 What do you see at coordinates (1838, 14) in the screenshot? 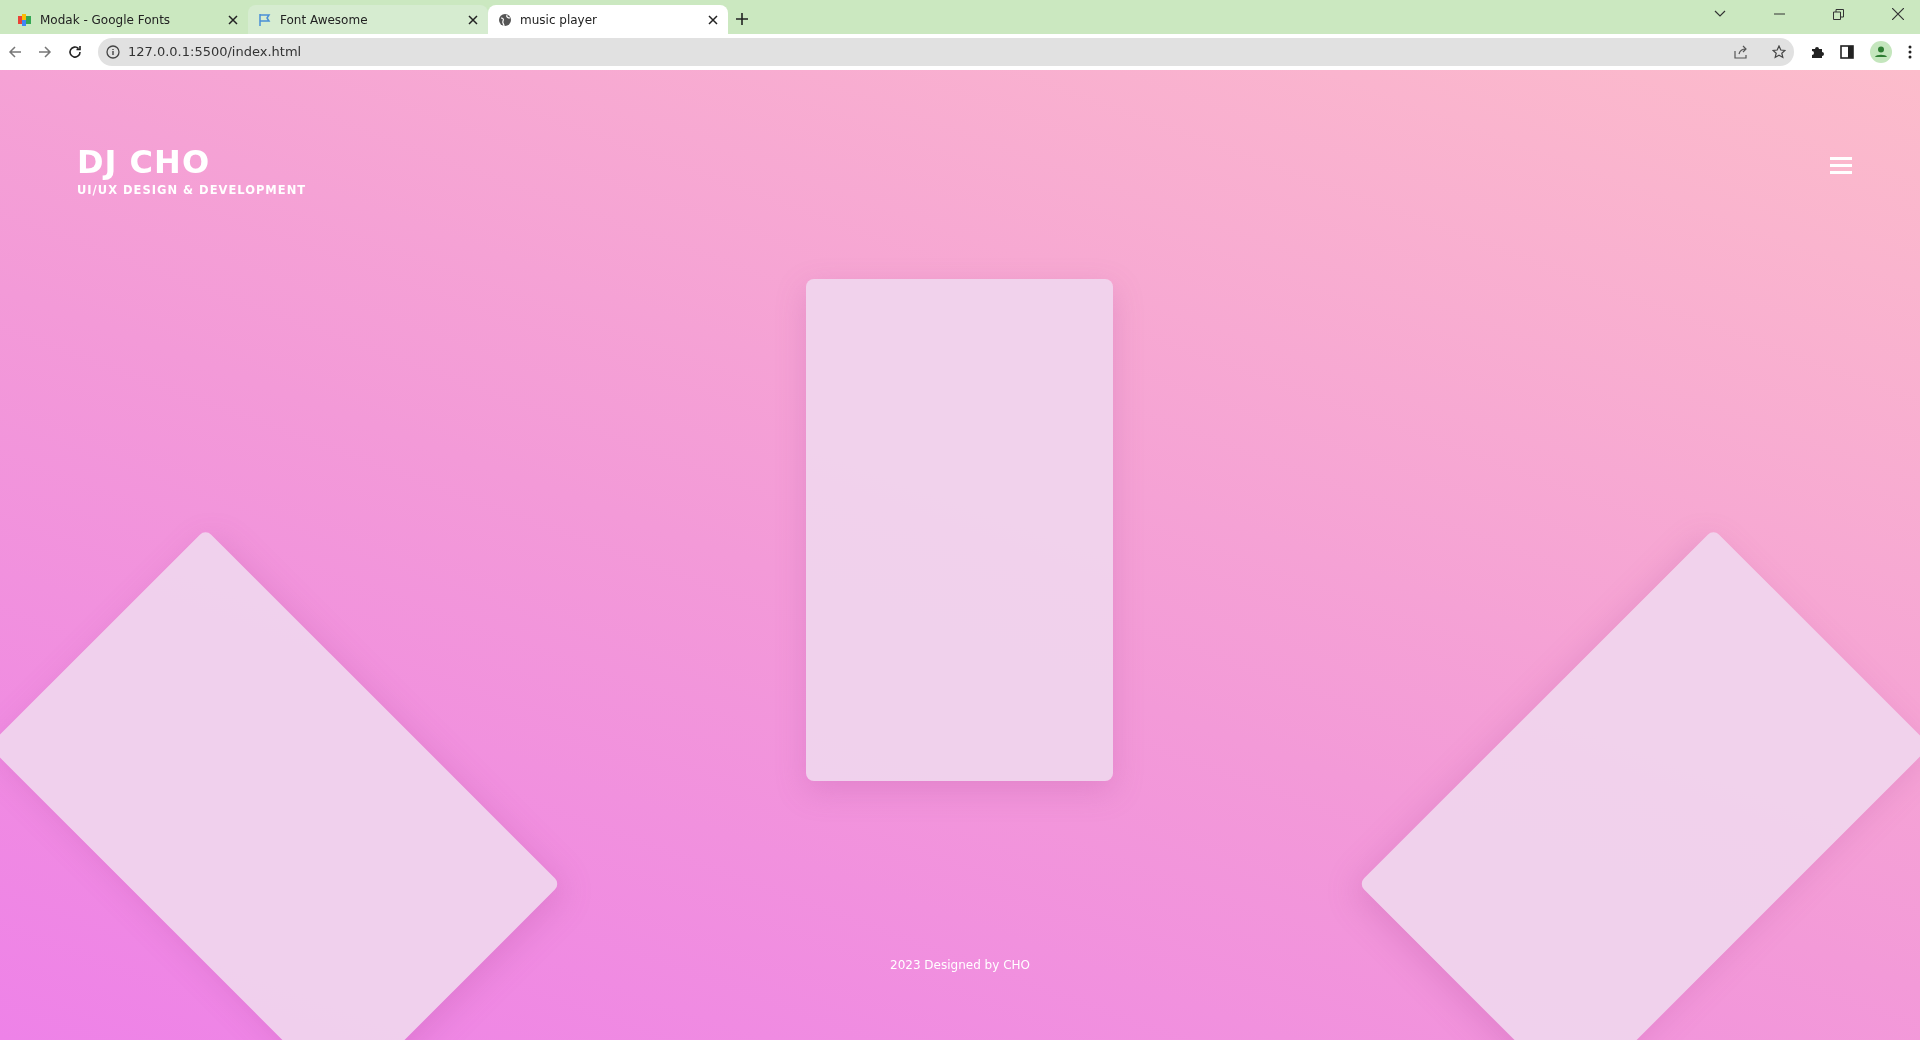
I see `restore-icon` at bounding box center [1838, 14].